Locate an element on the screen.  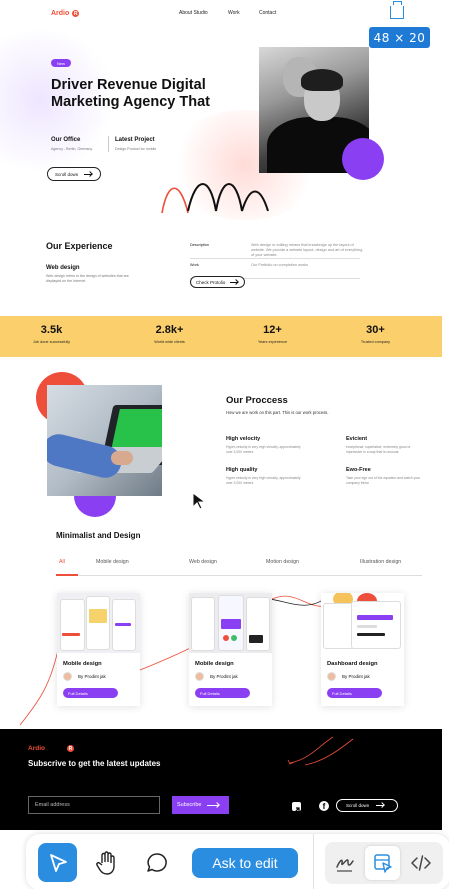
stat-number: 2.8k+ is located at coordinates (169, 330).